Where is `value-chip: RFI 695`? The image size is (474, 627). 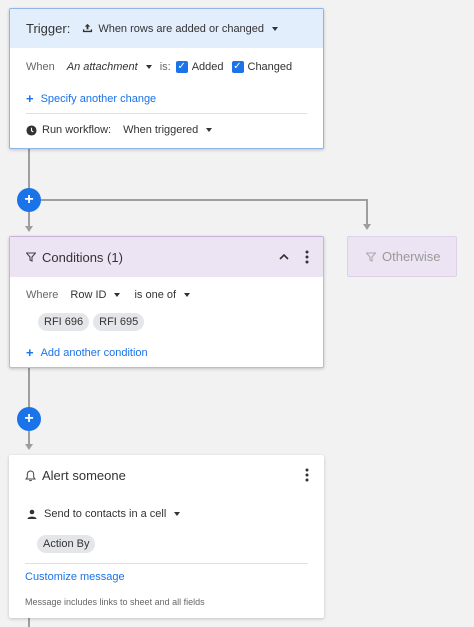
value-chip: RFI 695 is located at coordinates (119, 322).